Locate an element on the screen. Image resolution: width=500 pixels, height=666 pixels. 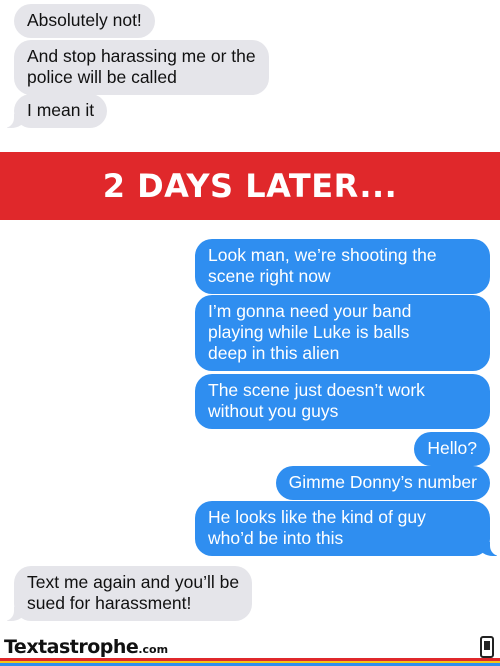
brand-logo: Textastrophe.com is located at coordinates (86, 647).